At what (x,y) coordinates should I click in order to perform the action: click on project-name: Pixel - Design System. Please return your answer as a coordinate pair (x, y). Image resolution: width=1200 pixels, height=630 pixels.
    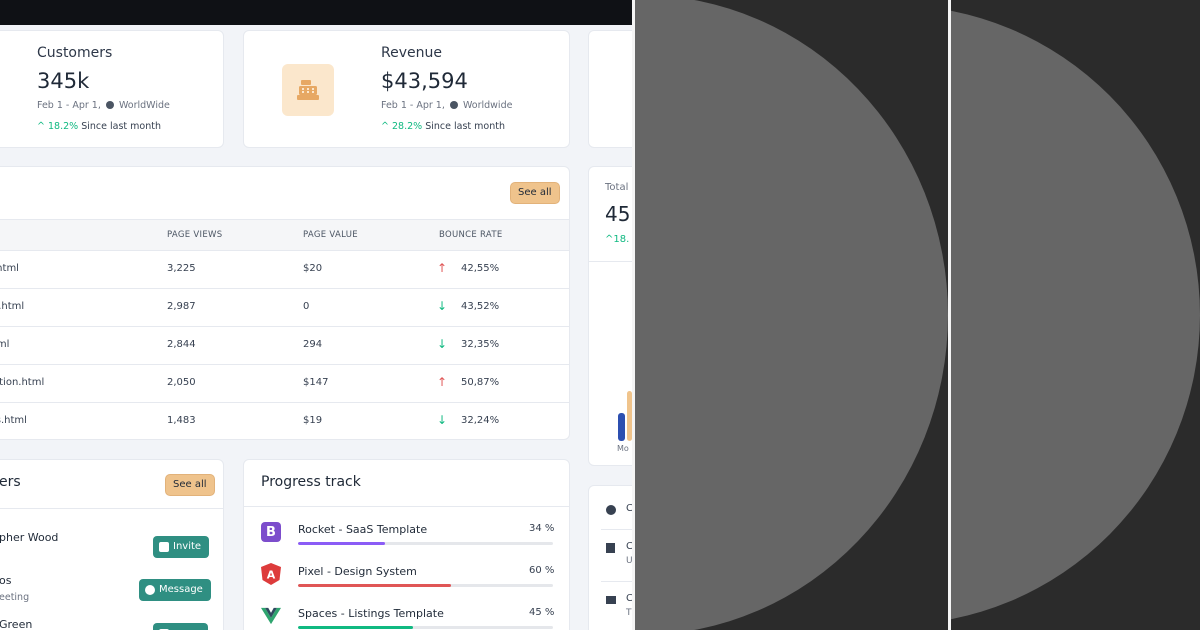
    Looking at the image, I should click on (357, 571).